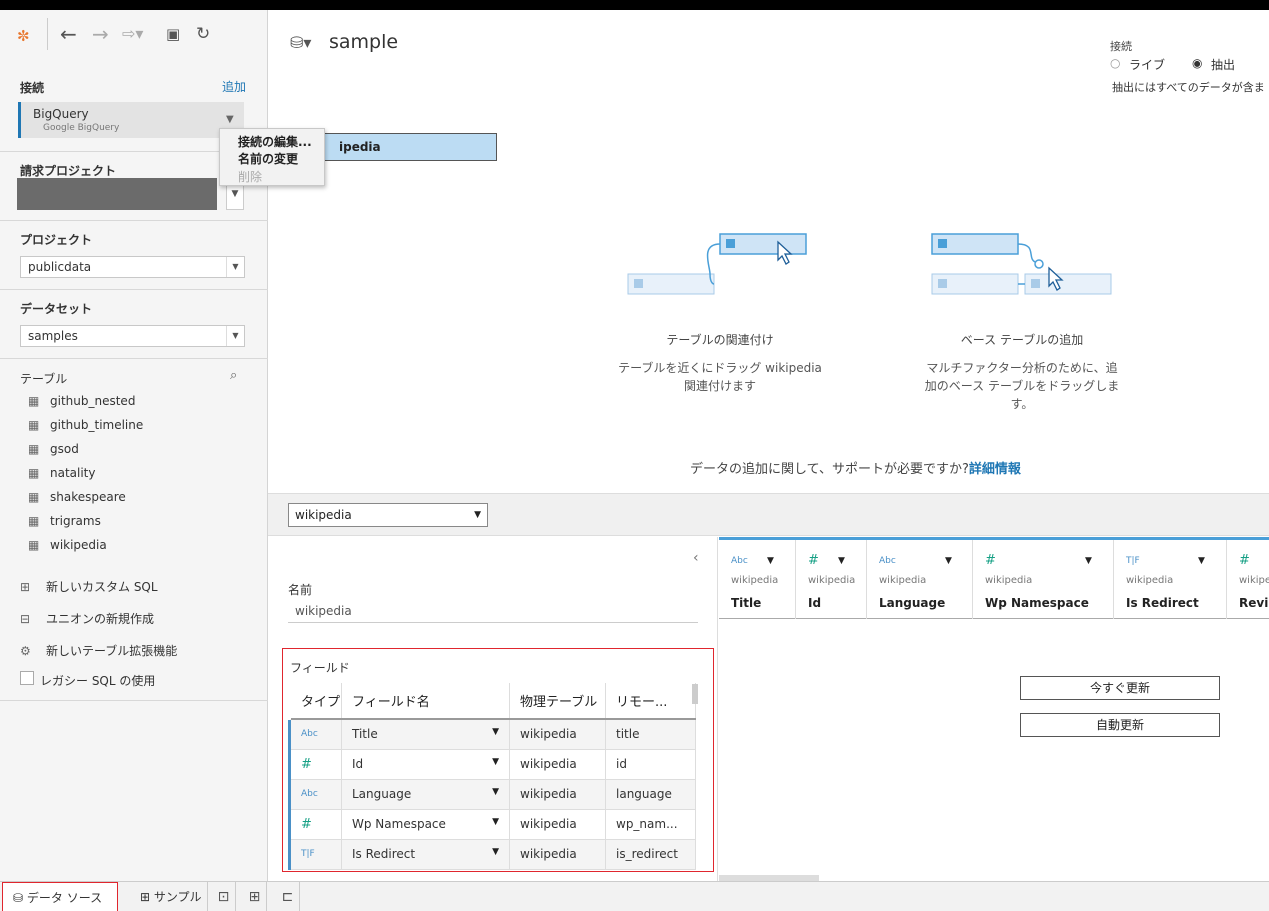 This screenshot has height=911, width=1269. I want to click on grid-column: T|F ▼ wikipedia Is Redirect, so click(1170, 579).